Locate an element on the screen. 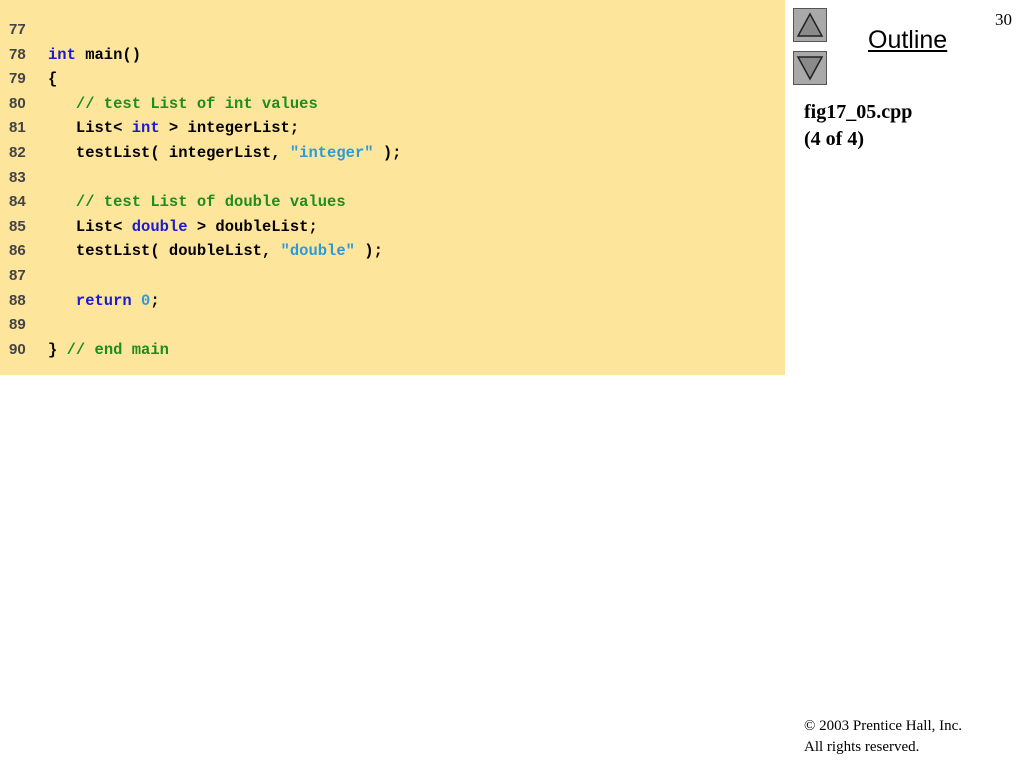  code-text: // test List of int values is located at coordinates (183, 104).